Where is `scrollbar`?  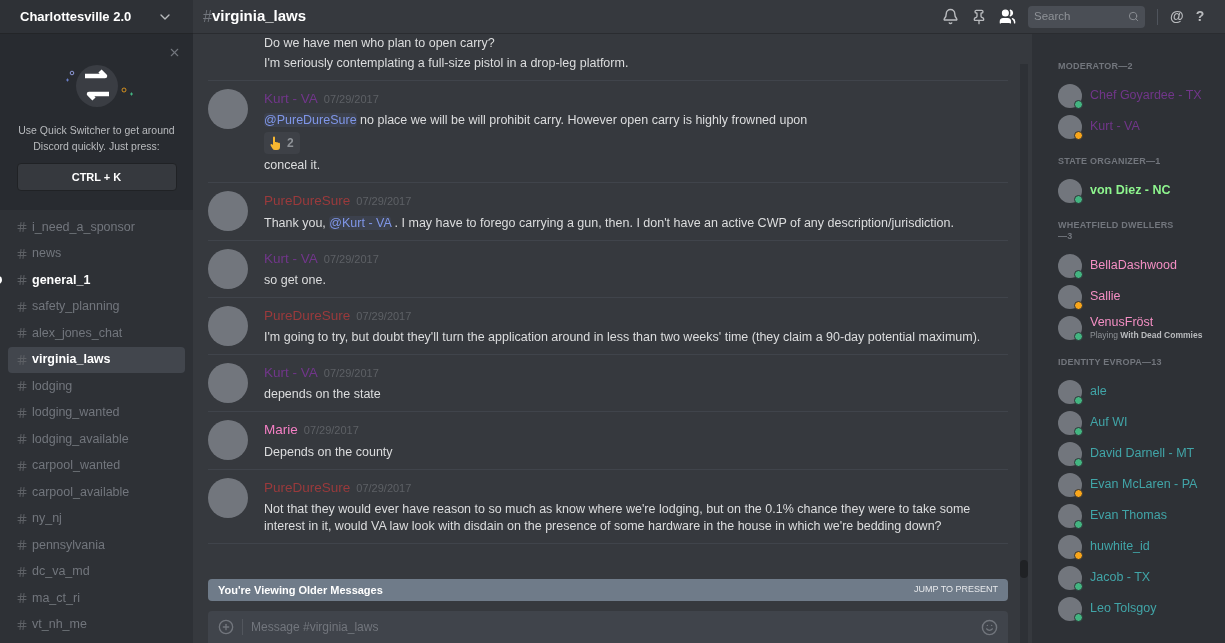 scrollbar is located at coordinates (1024, 353).